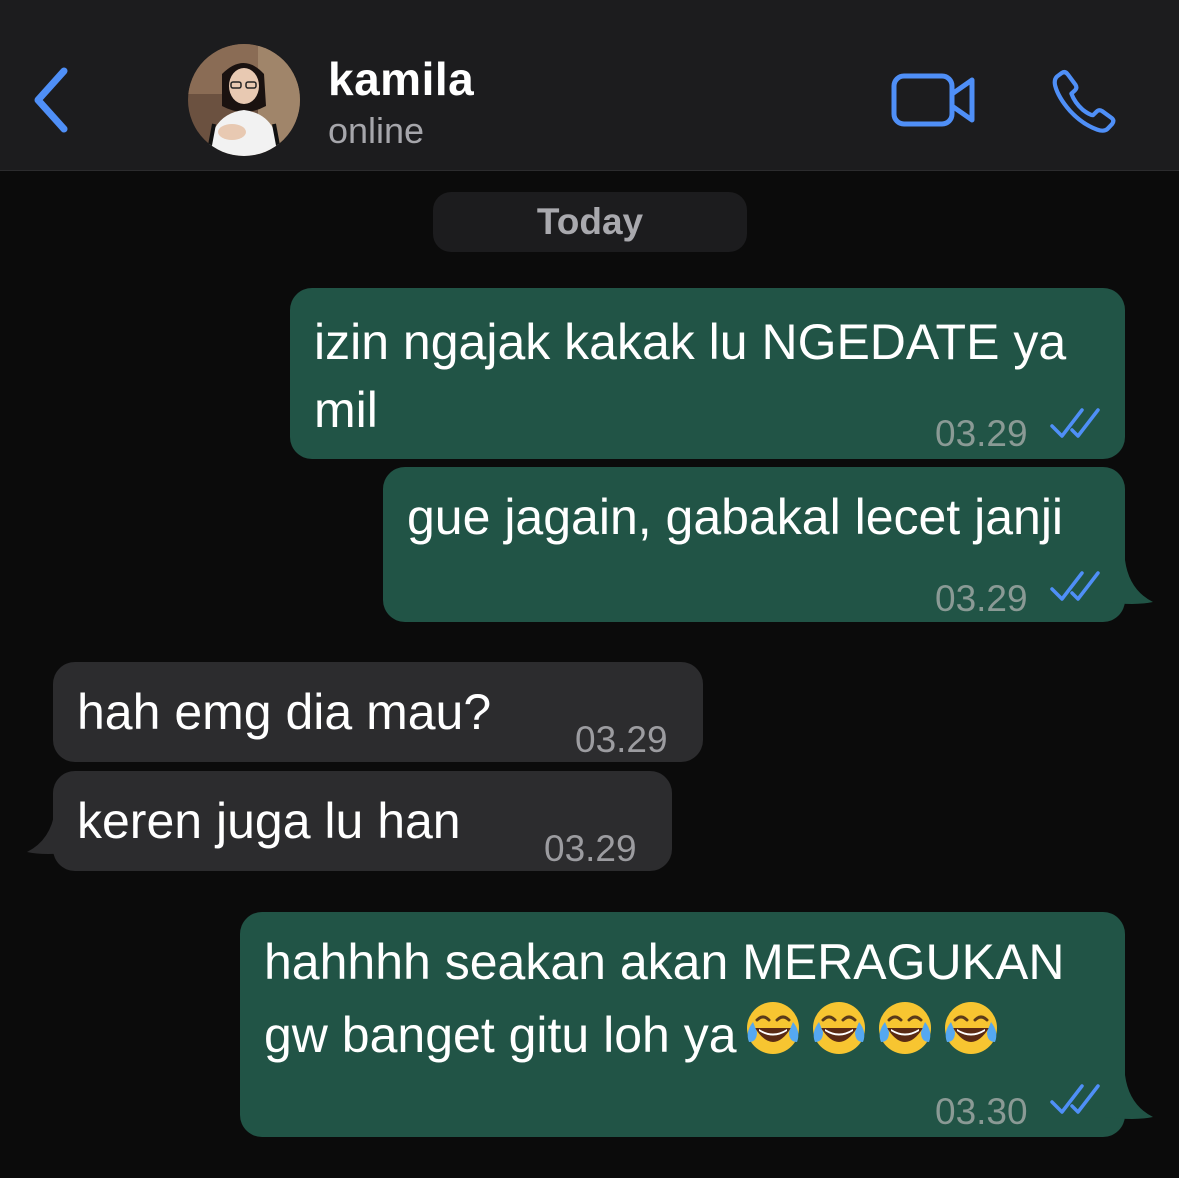 This screenshot has width=1179, height=1178. Describe the element at coordinates (401, 79) in the screenshot. I see `contact-name: kamila` at that location.